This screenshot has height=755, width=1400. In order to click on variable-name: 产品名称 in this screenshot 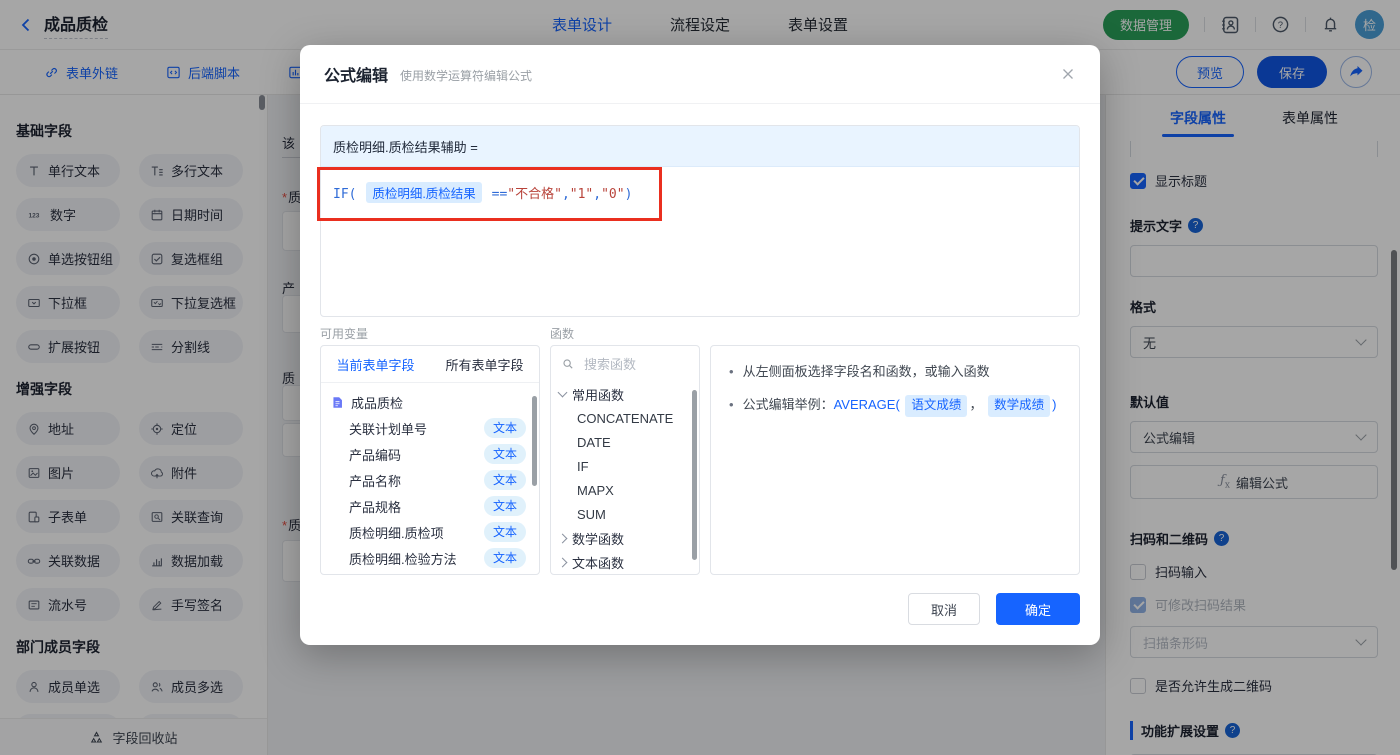, I will do `click(375, 481)`.